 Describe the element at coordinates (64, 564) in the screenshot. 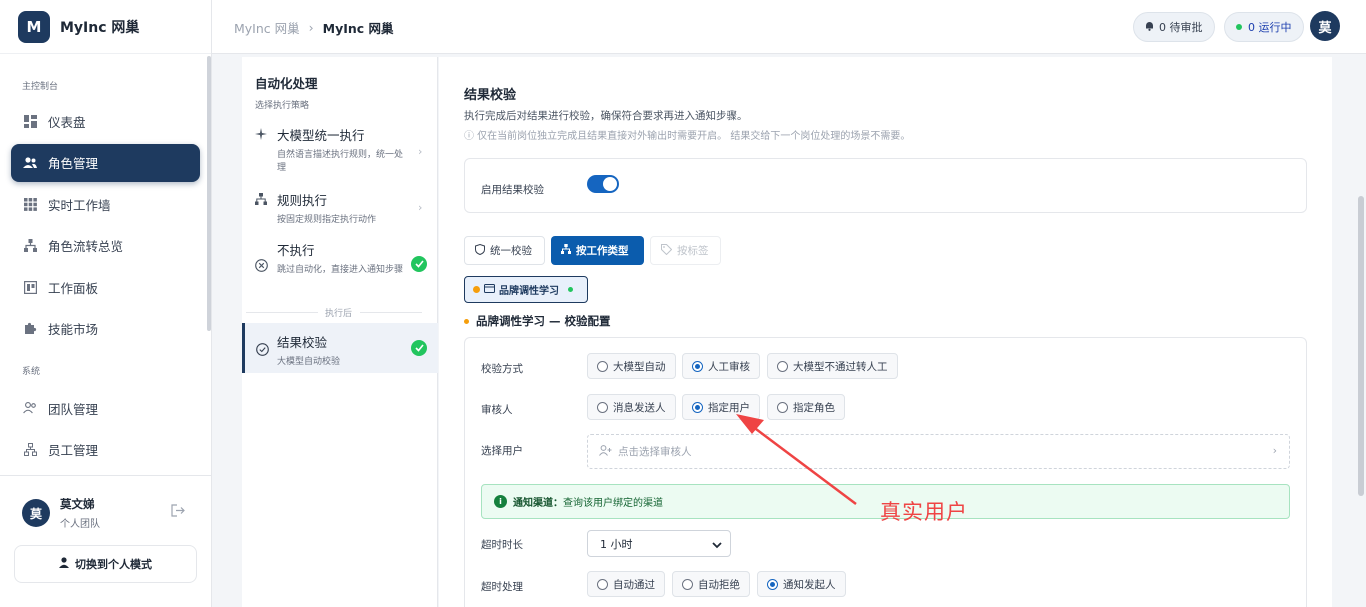

I see `user-icon` at that location.